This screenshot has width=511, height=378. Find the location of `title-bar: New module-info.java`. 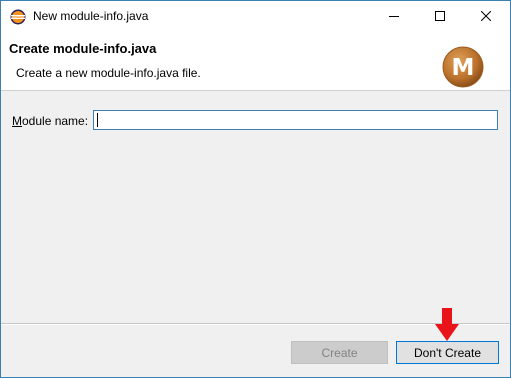

title-bar: New module-info.java is located at coordinates (255, 16).